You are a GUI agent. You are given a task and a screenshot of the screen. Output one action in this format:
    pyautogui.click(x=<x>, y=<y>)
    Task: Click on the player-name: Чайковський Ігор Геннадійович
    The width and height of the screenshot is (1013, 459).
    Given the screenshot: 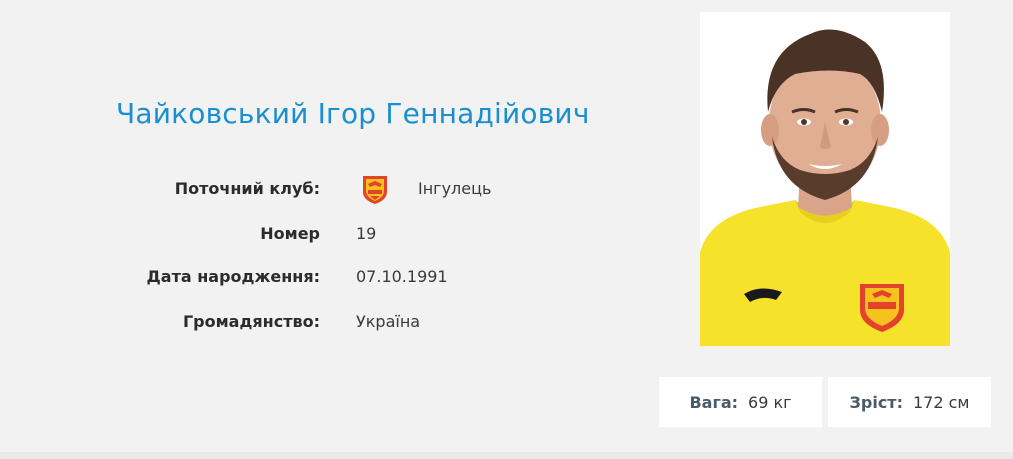 What is the action you would take?
    pyautogui.click(x=353, y=113)
    